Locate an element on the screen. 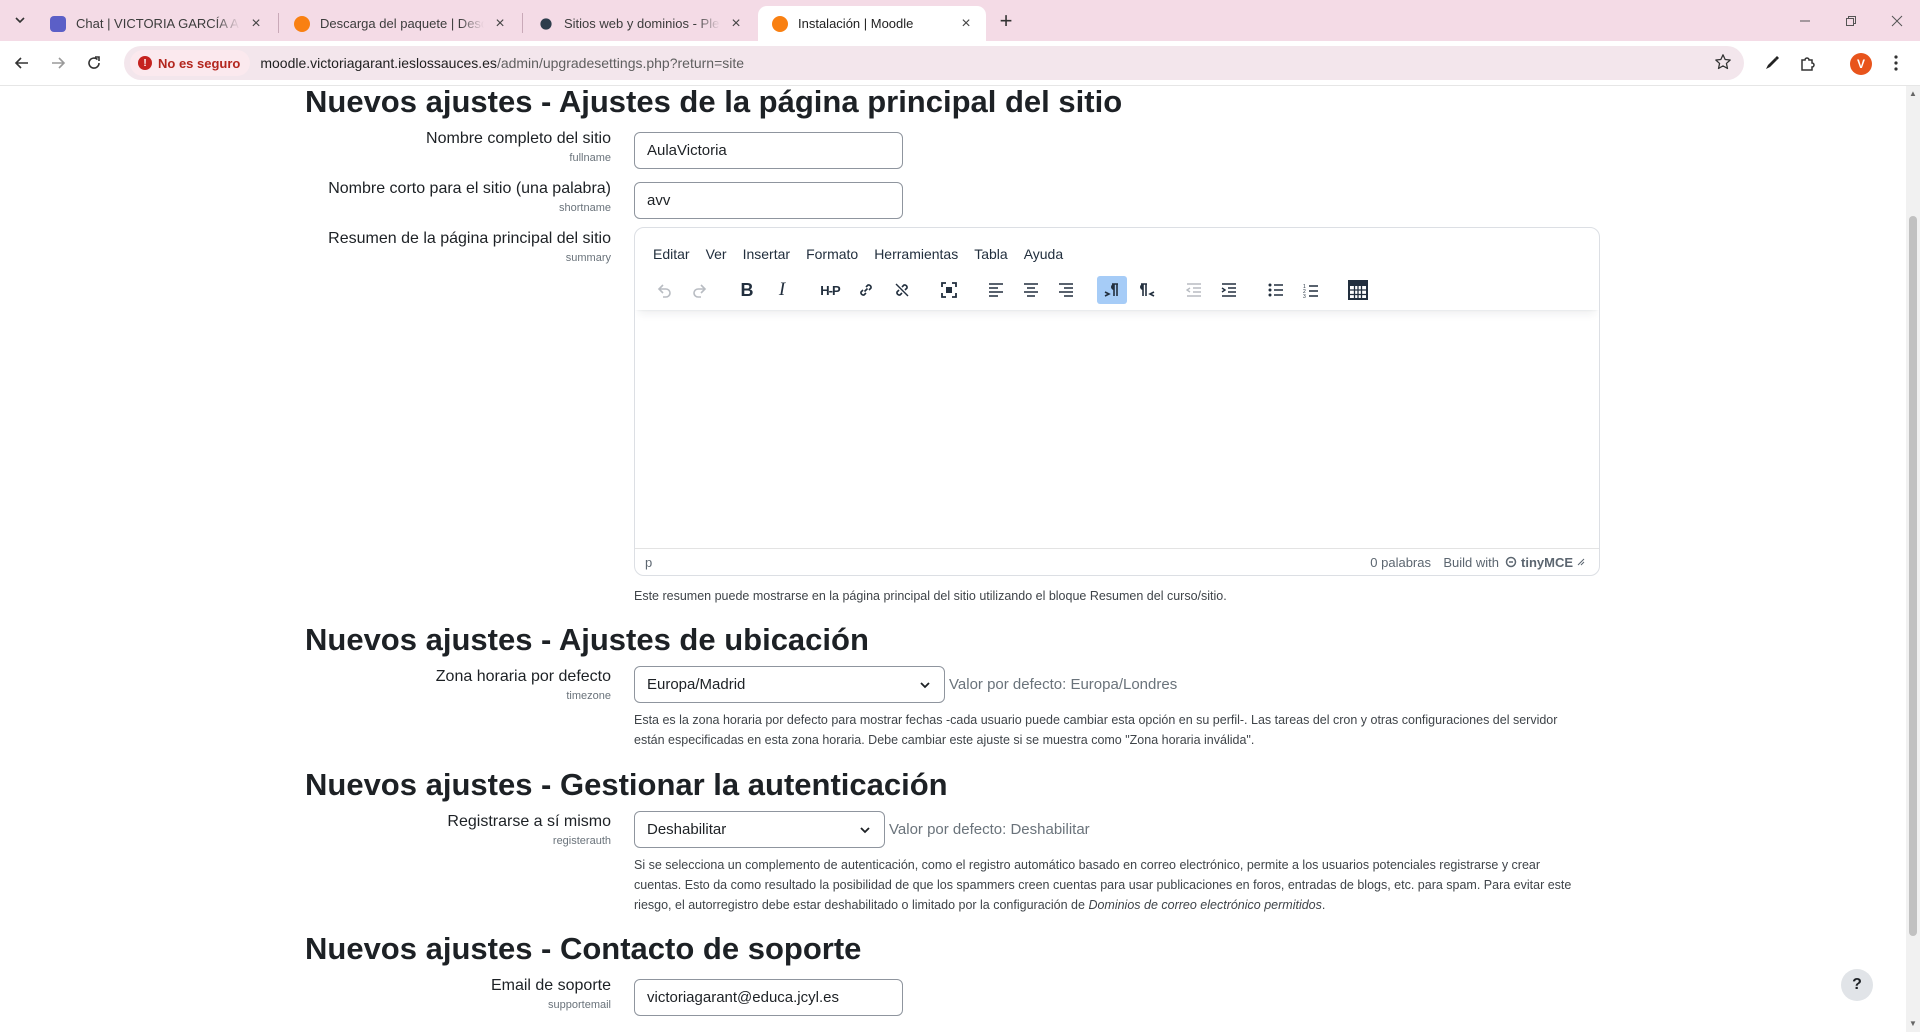 This screenshot has width=1920, height=1032. menu-formato: Formato is located at coordinates (832, 254).